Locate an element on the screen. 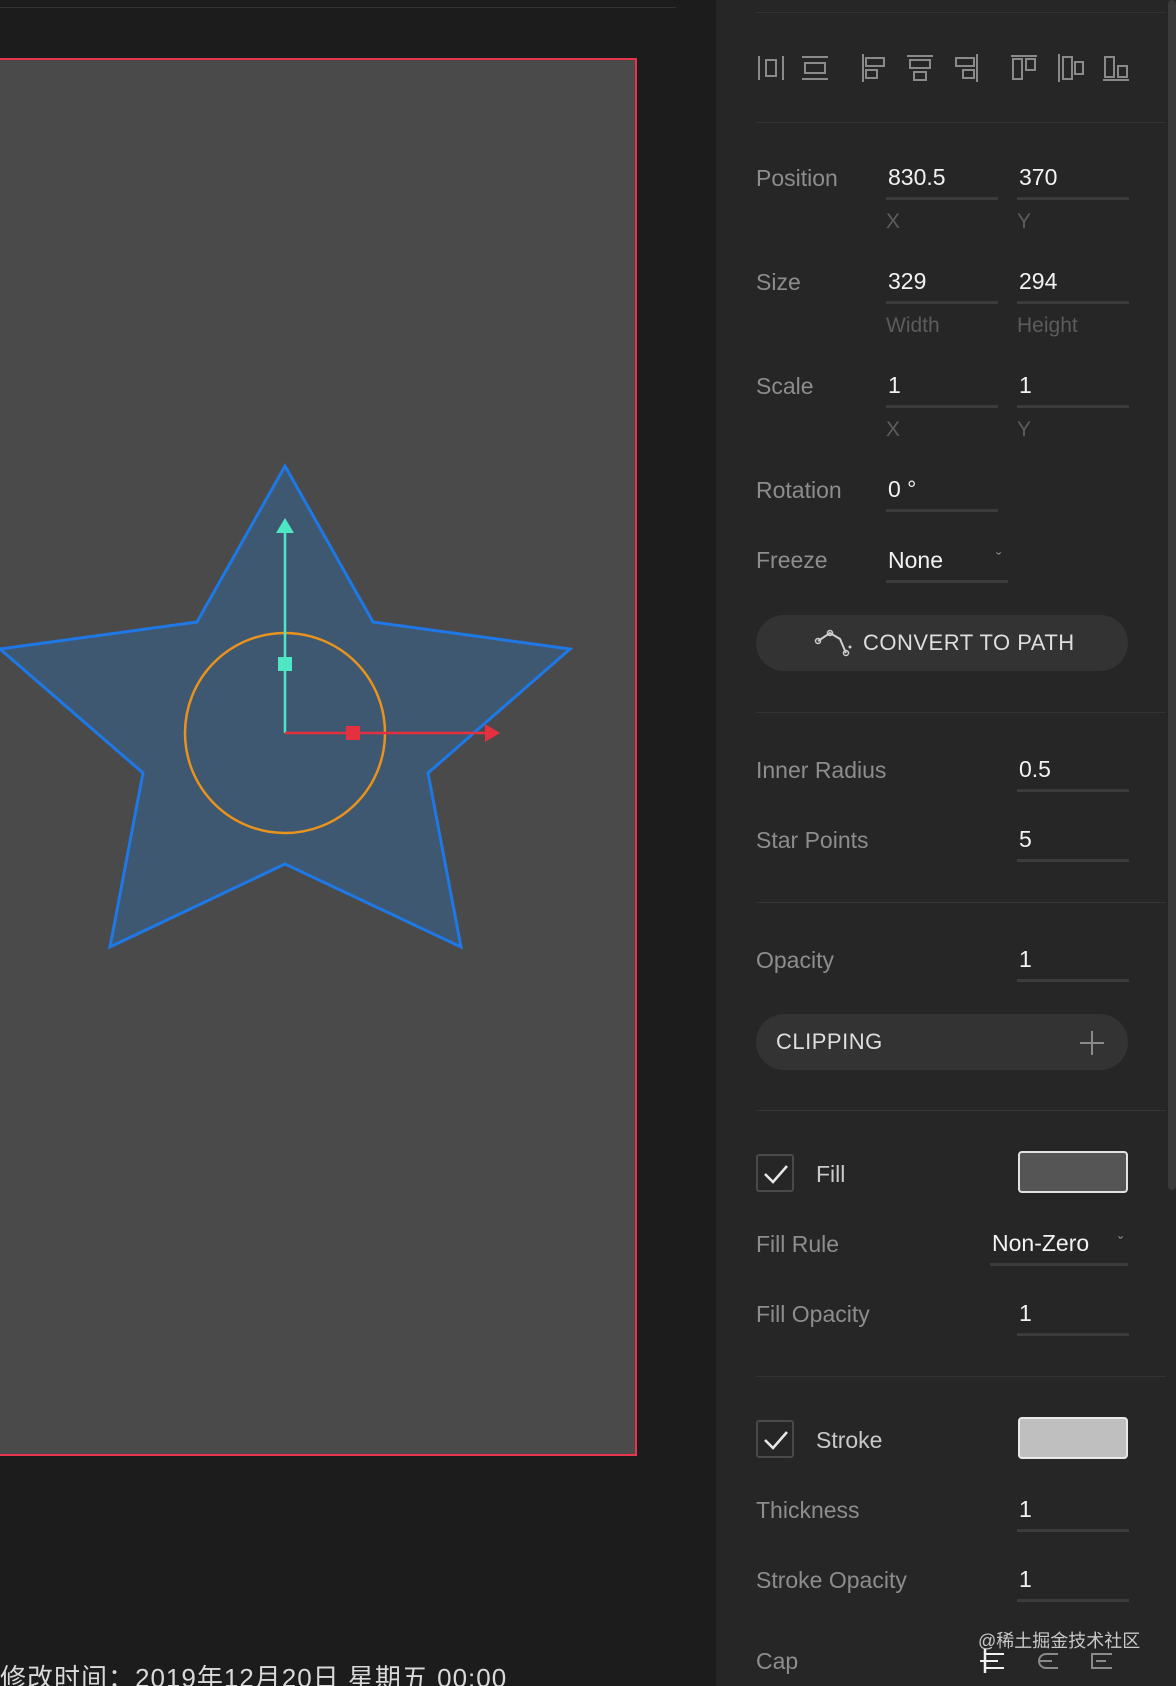  square-cap-icon is located at coordinates (1101, 1661).